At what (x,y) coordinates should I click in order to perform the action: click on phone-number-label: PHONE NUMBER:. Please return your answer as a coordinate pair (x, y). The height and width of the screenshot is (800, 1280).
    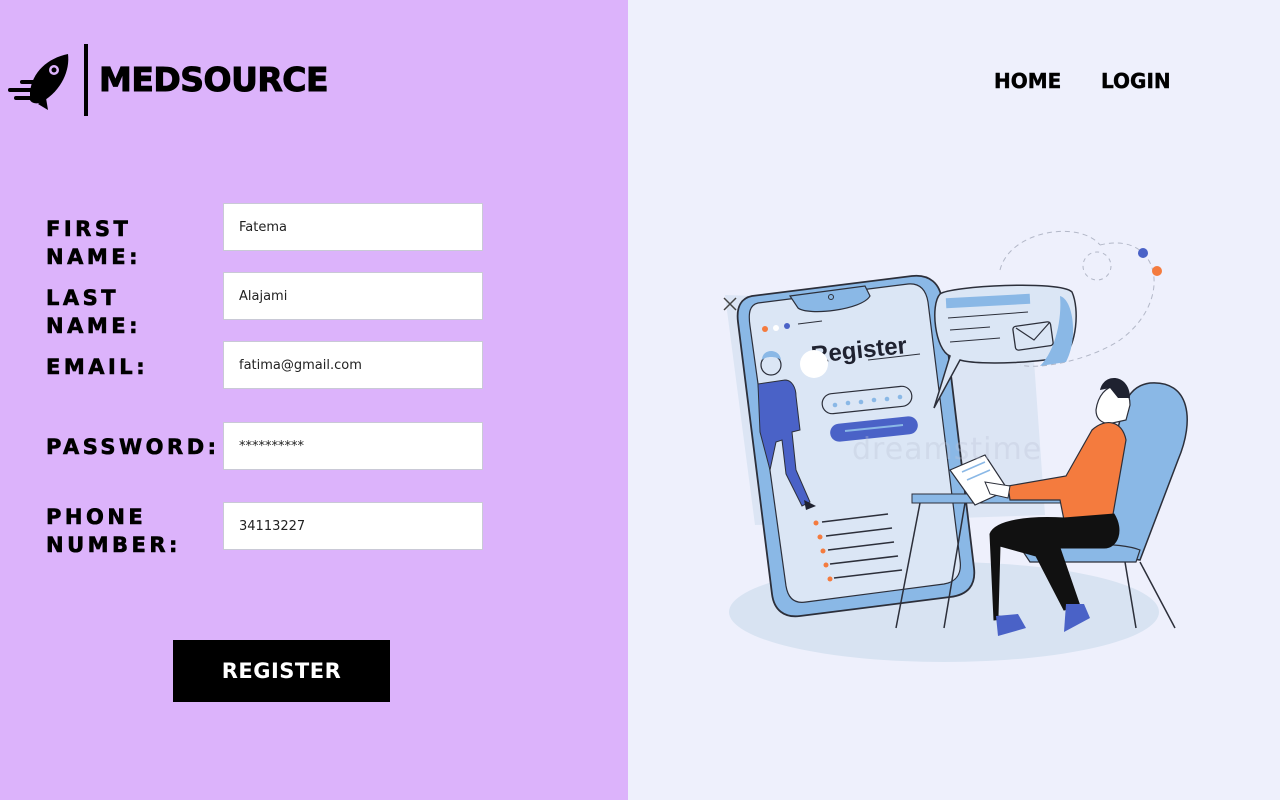
    Looking at the image, I should click on (113, 531).